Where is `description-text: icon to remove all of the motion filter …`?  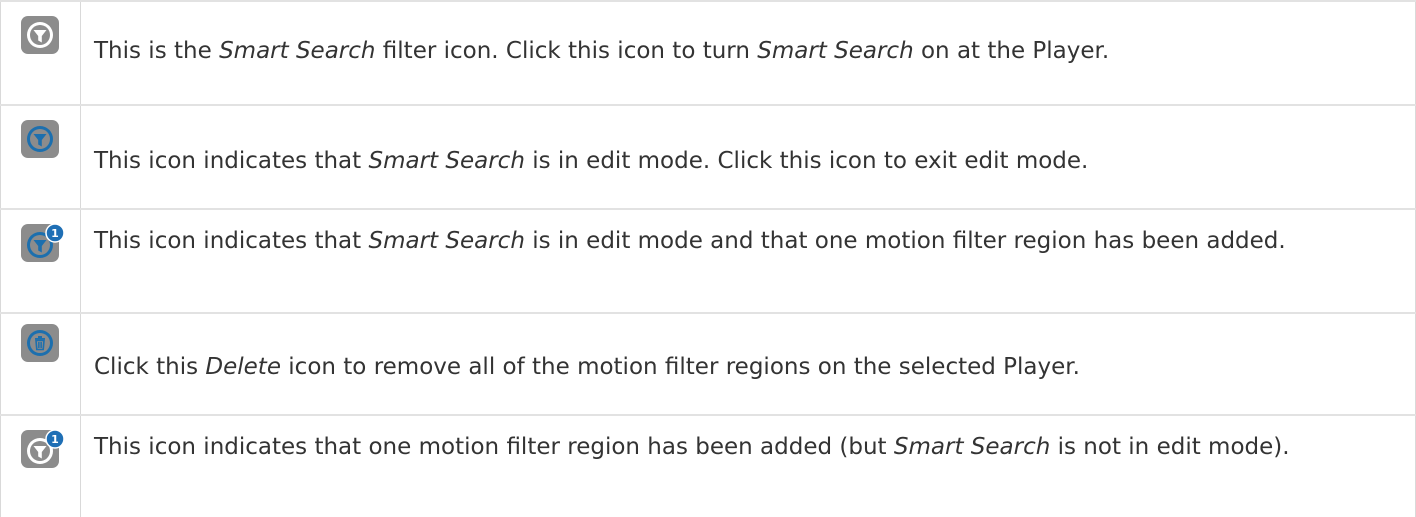 description-text: icon to remove all of the motion filter … is located at coordinates (680, 367).